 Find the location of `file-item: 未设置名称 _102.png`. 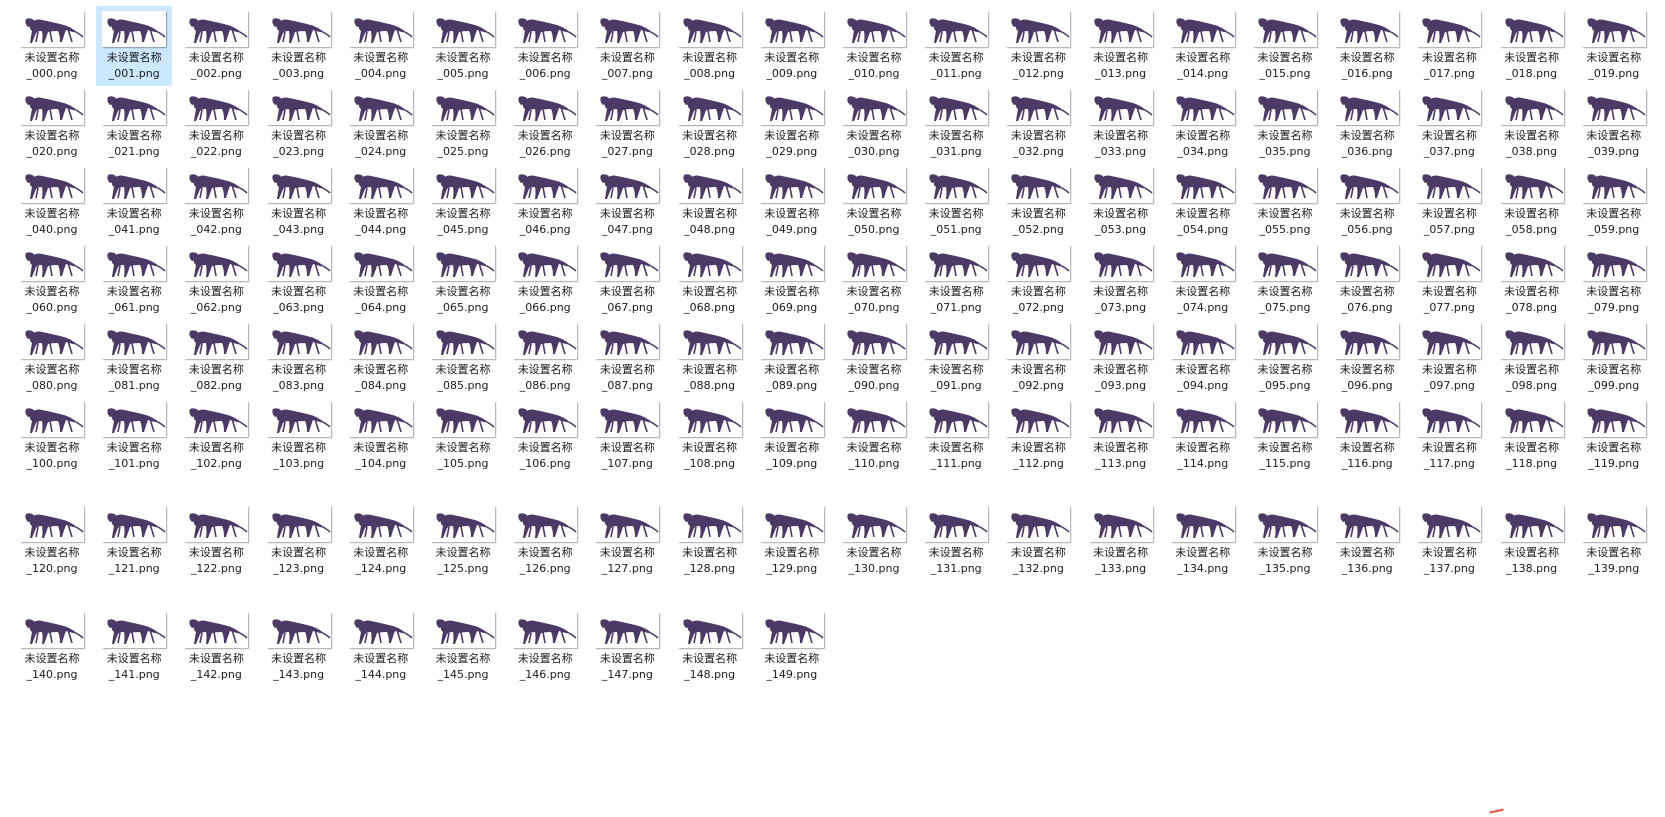

file-item: 未设置名称 _102.png is located at coordinates (216, 436).